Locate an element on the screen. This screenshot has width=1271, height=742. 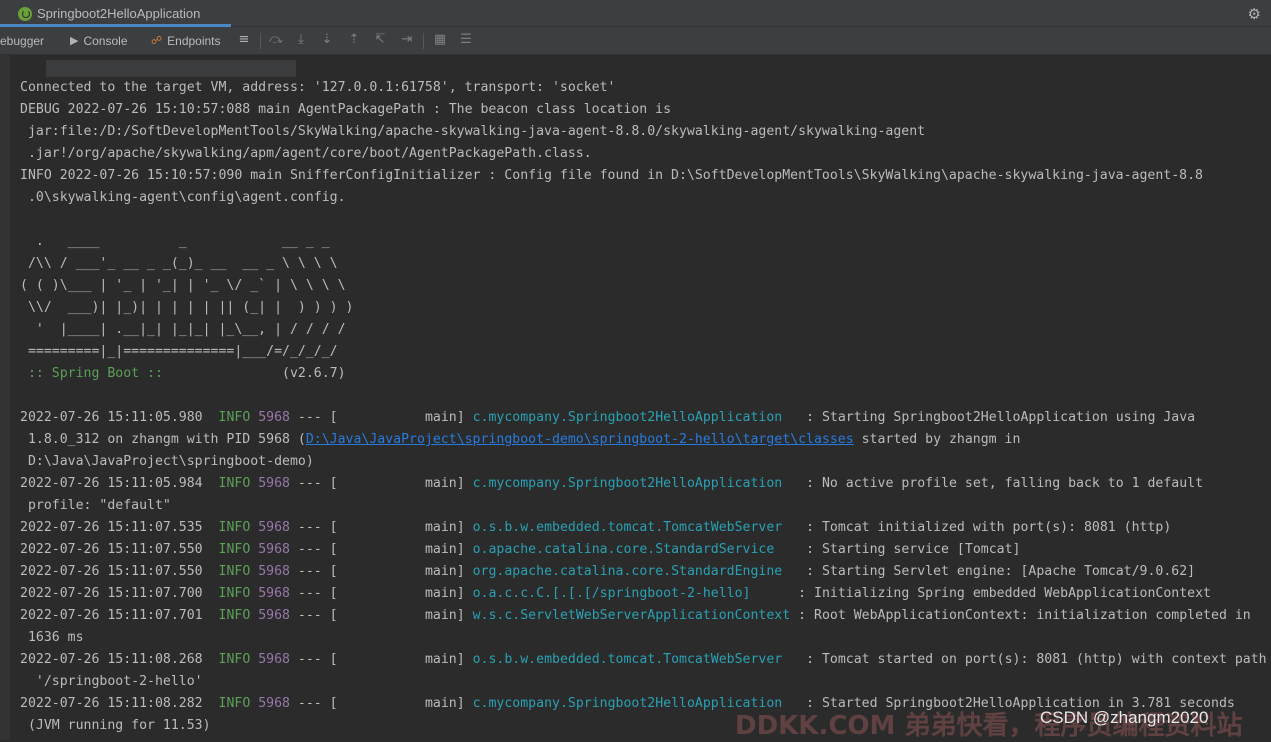
console-line: profile: "default" is located at coordinates (95, 506).